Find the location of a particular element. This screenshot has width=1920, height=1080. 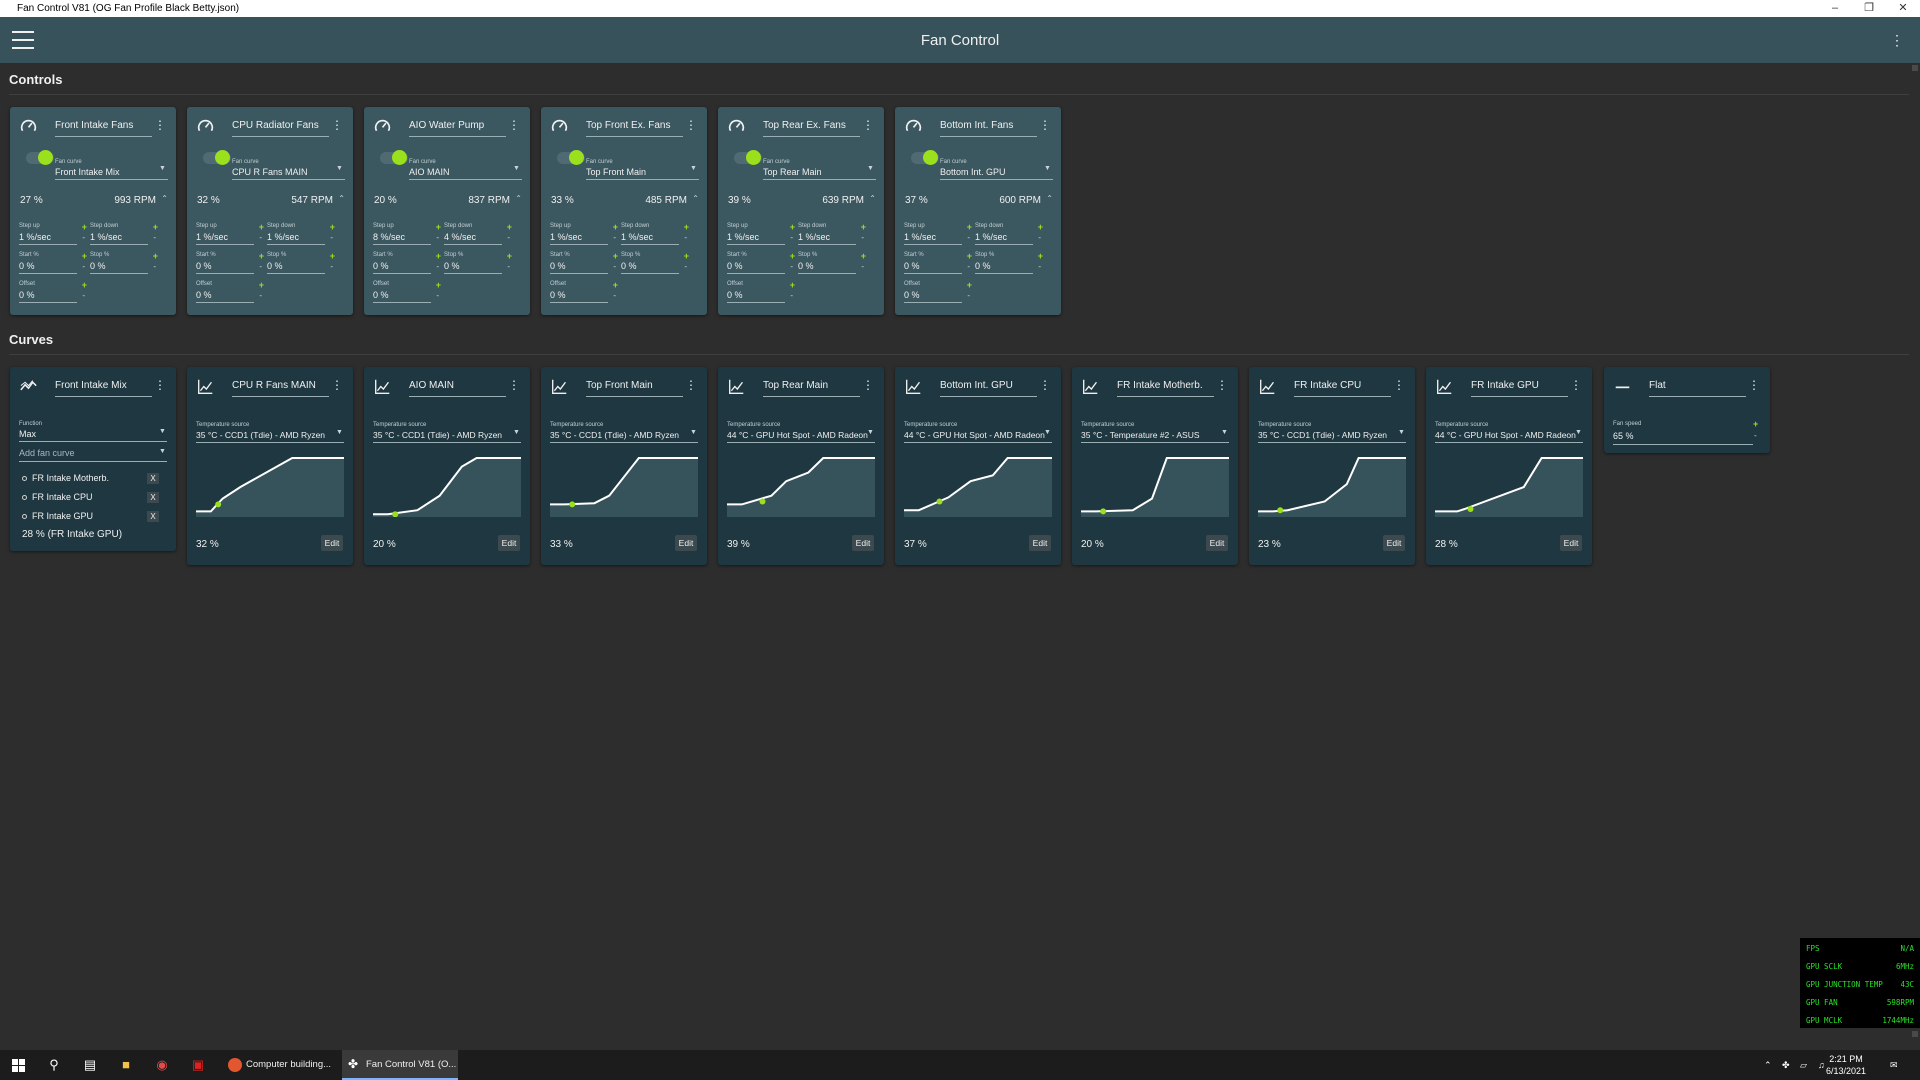

control-name: Top Front Ex. Fans is located at coordinates (628, 125).